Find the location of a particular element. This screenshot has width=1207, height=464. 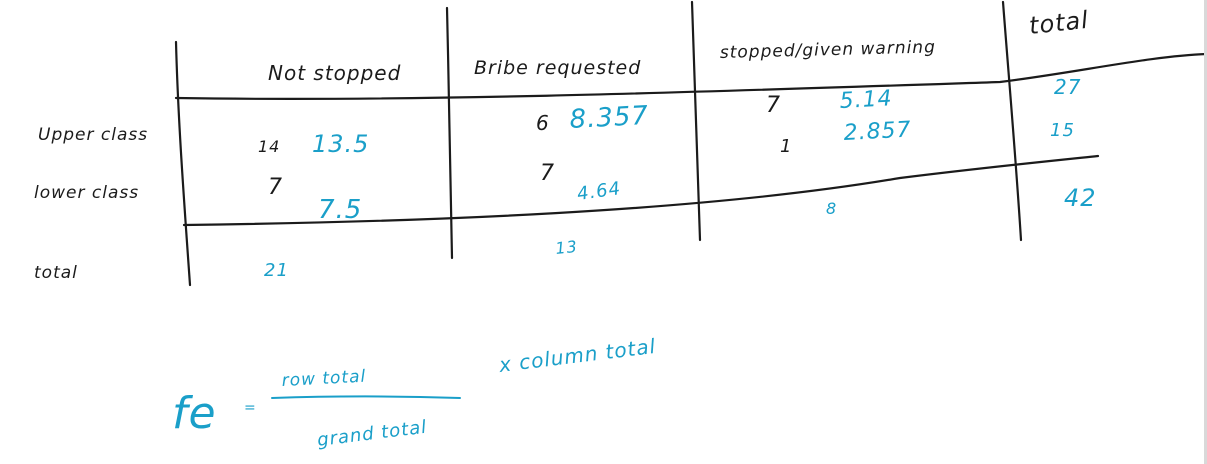

upper-warning-expected: 5.14 is located at coordinates (866, 100).